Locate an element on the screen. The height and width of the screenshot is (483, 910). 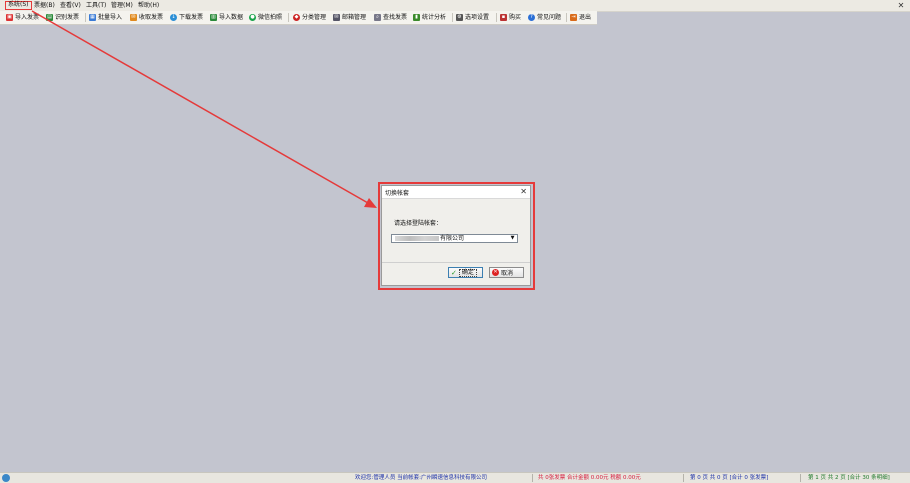
dialog-title: 切换帐套 is located at coordinates (397, 193).